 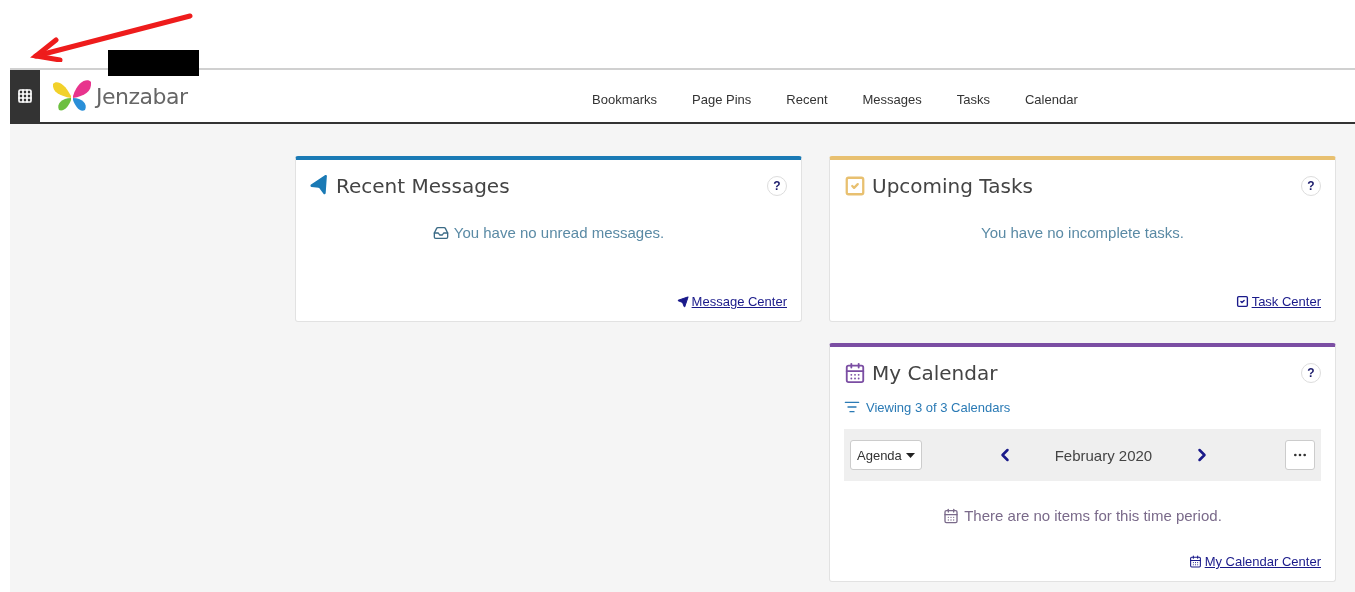 I want to click on grid-icon, so click(x=25, y=96).